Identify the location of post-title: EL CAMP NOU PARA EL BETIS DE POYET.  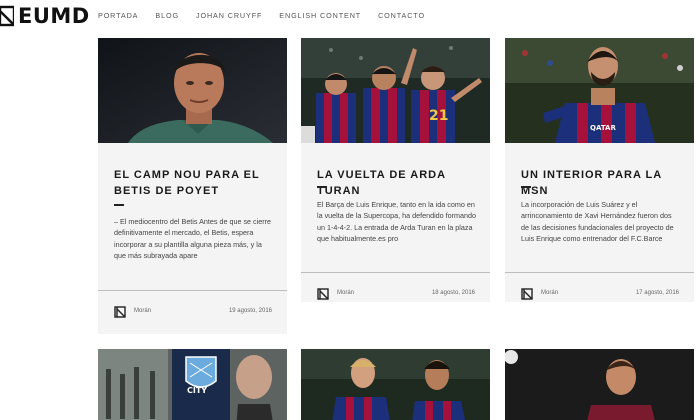
(196, 183).